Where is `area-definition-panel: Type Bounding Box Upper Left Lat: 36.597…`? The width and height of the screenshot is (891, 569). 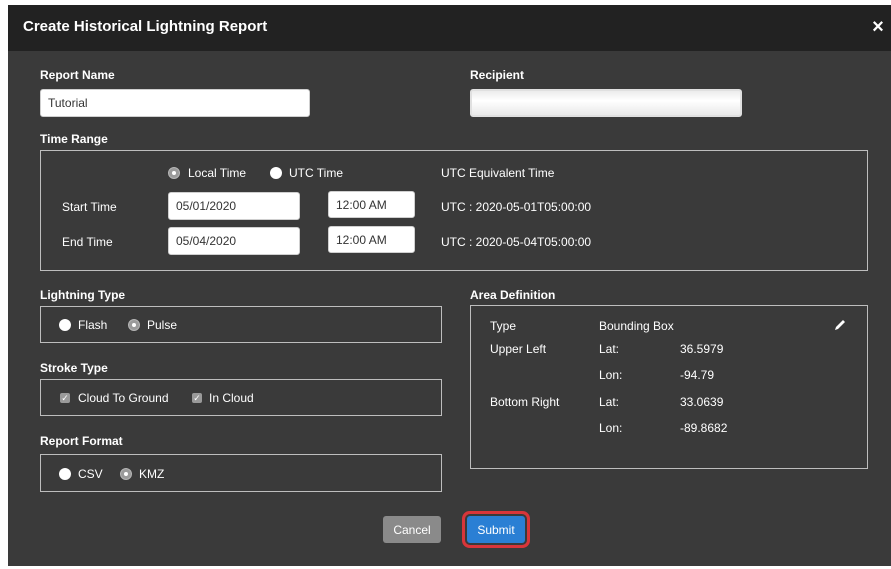
area-definition-panel: Type Bounding Box Upper Left Lat: 36.597… is located at coordinates (669, 387).